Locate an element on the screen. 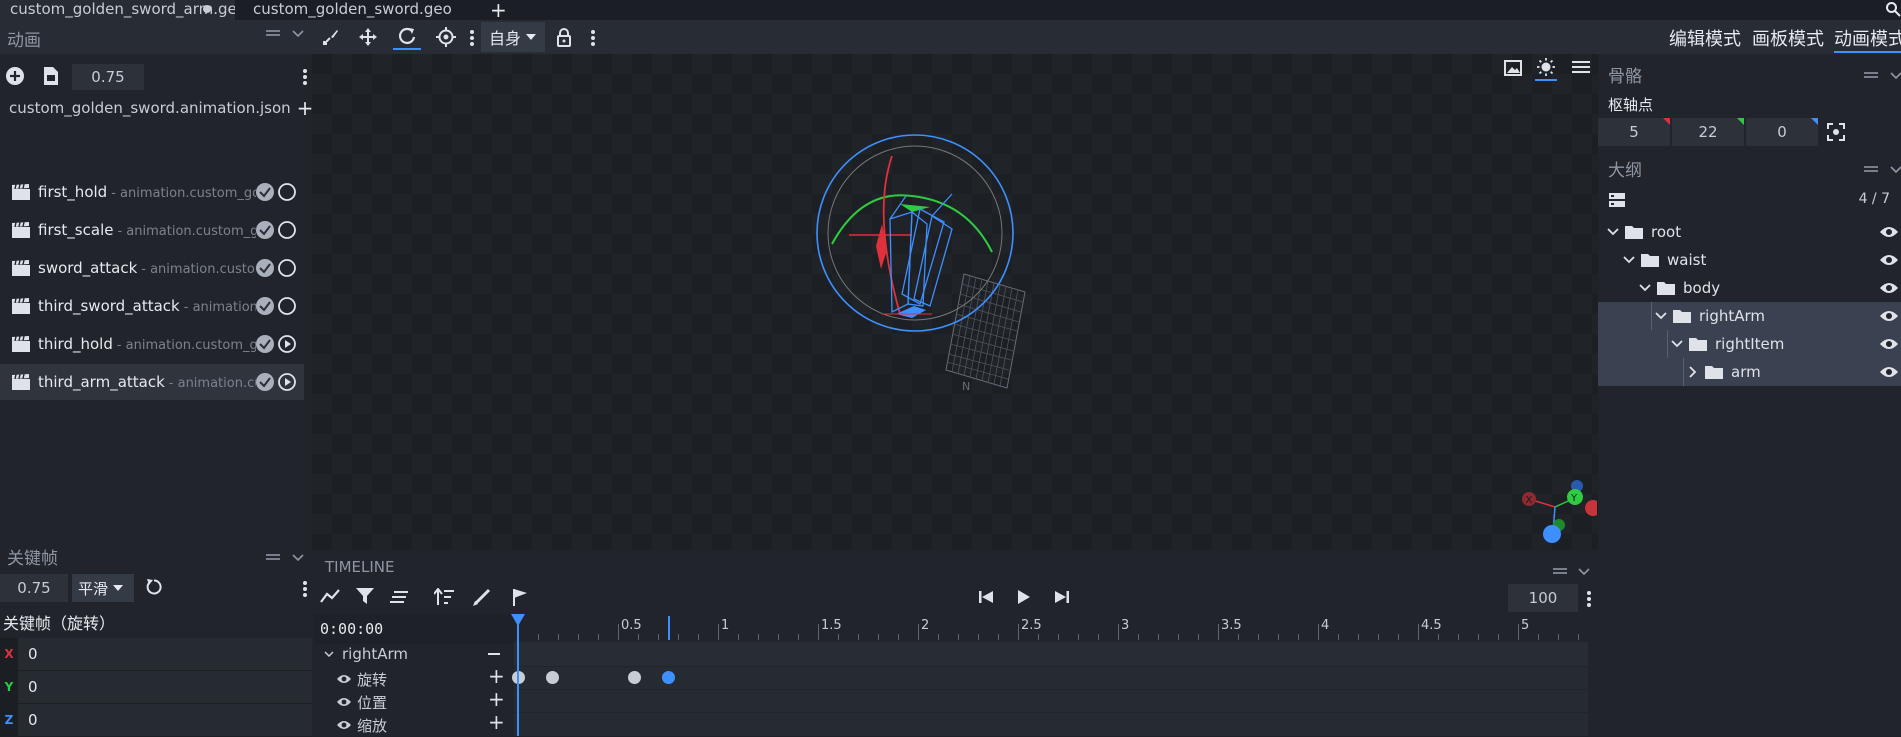 The width and height of the screenshot is (1901, 737). add-animation-icon is located at coordinates (15, 76).